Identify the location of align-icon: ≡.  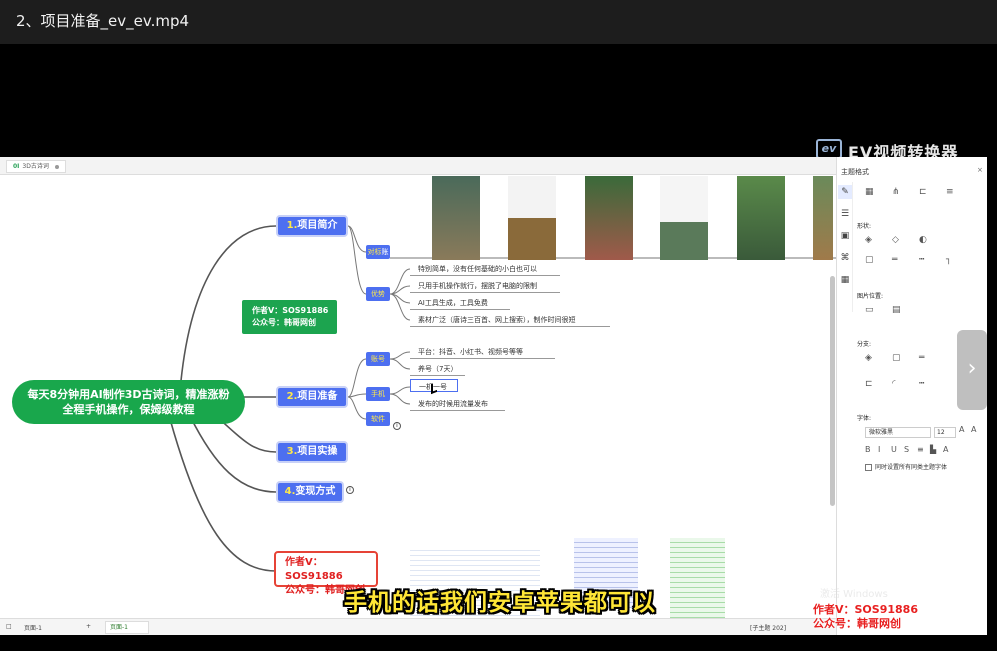
(923, 449).